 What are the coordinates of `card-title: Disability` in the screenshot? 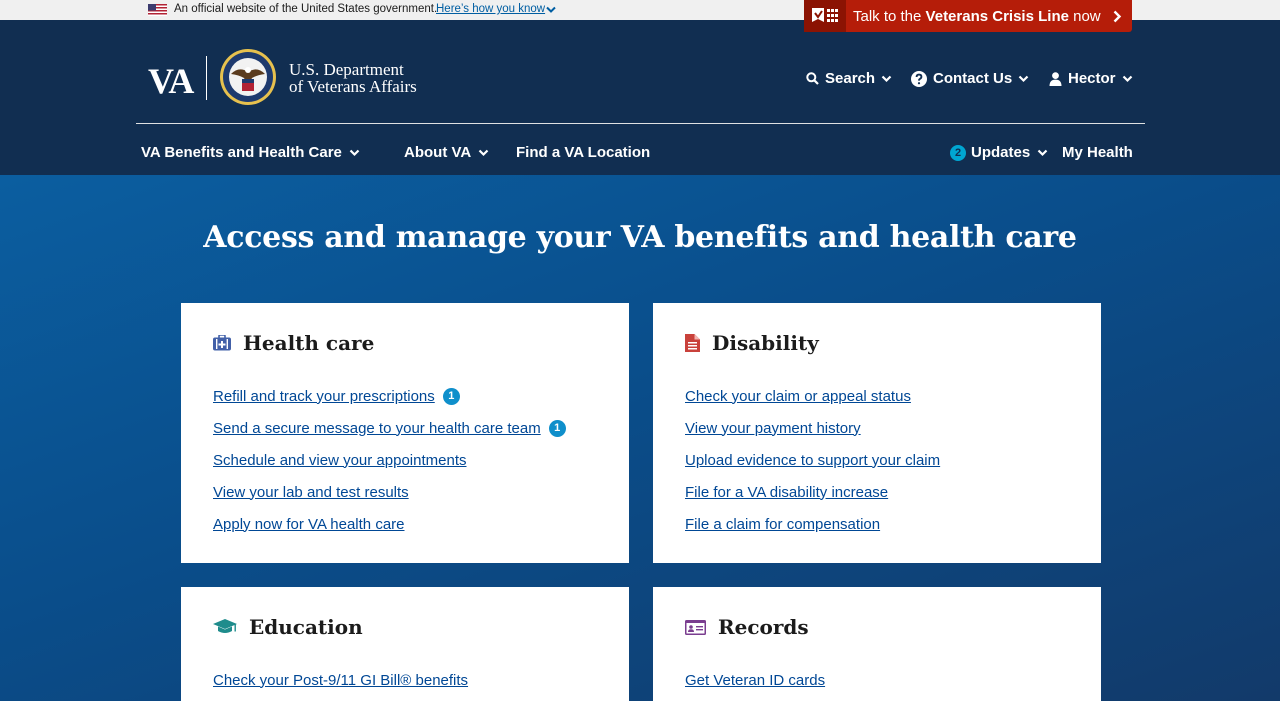 It's located at (765, 343).